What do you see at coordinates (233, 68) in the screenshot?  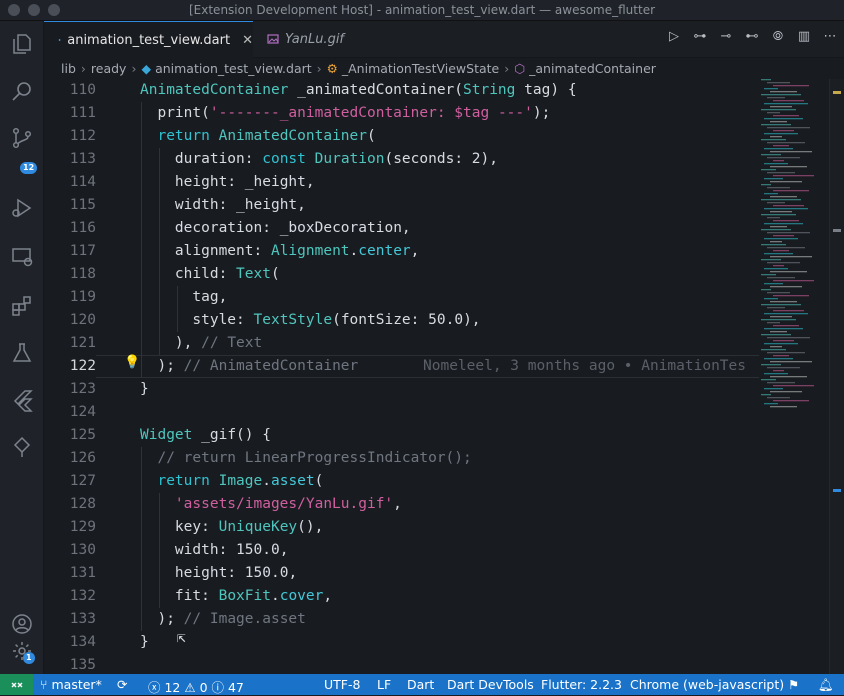 I see `breadcrumb-item: animation_test_view.dart` at bounding box center [233, 68].